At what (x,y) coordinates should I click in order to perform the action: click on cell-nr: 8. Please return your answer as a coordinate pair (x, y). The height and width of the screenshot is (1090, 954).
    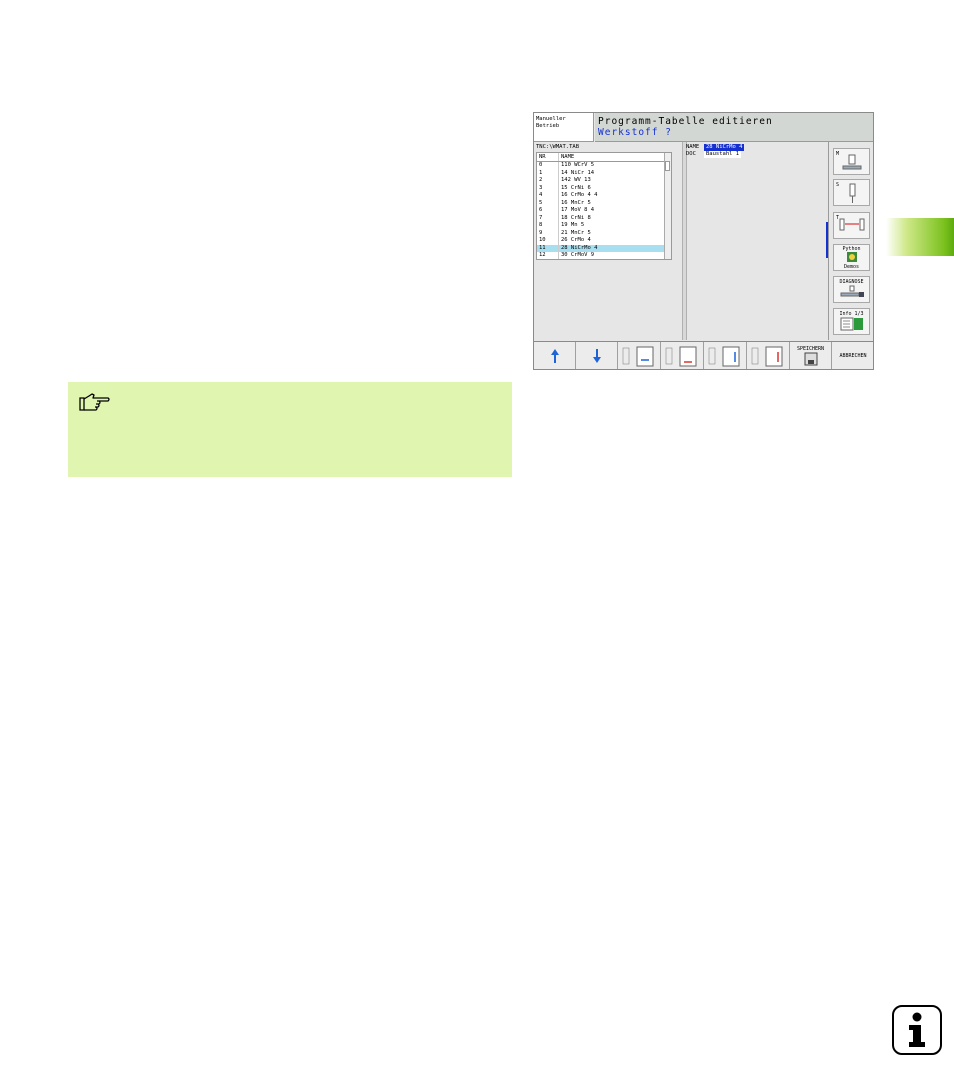
    Looking at the image, I should click on (548, 226).